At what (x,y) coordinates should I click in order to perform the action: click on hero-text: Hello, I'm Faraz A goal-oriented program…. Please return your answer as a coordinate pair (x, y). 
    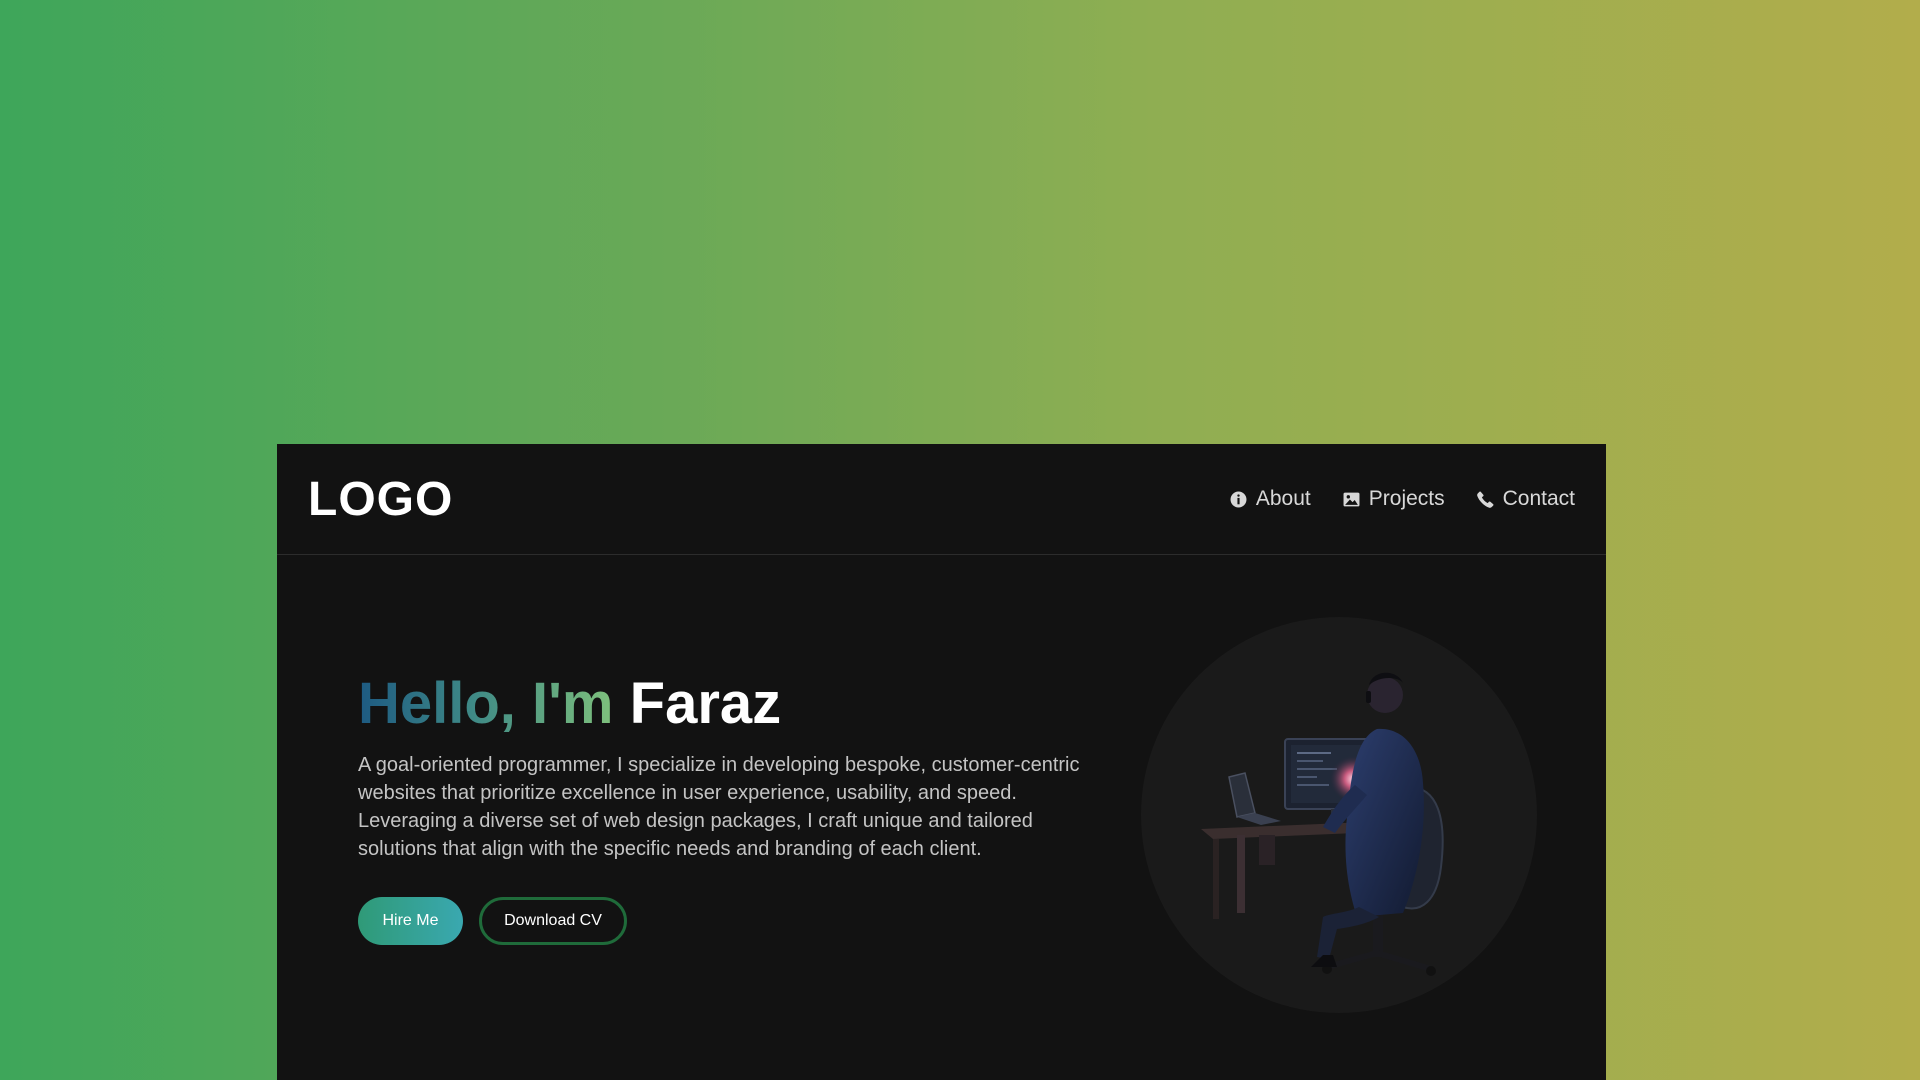
    Looking at the image, I should click on (738, 810).